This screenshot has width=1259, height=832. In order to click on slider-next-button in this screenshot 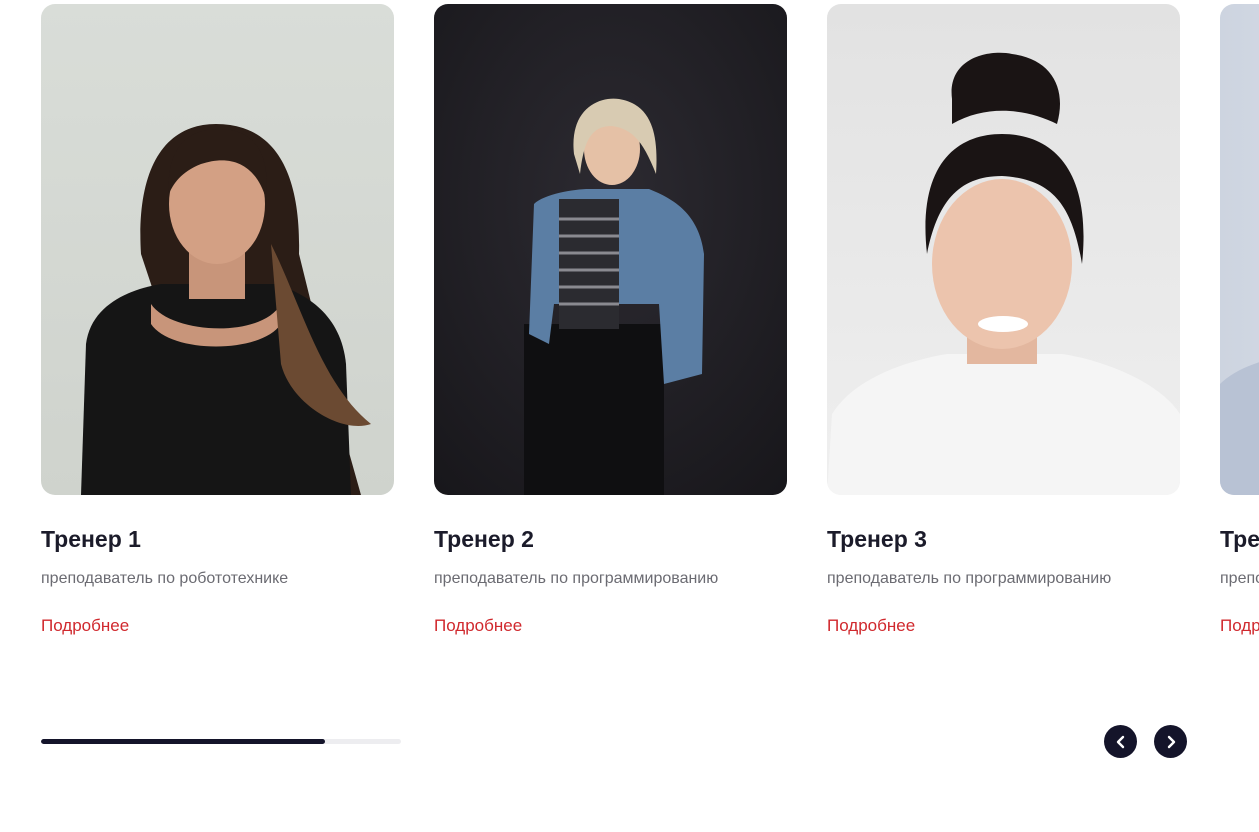, I will do `click(1170, 741)`.